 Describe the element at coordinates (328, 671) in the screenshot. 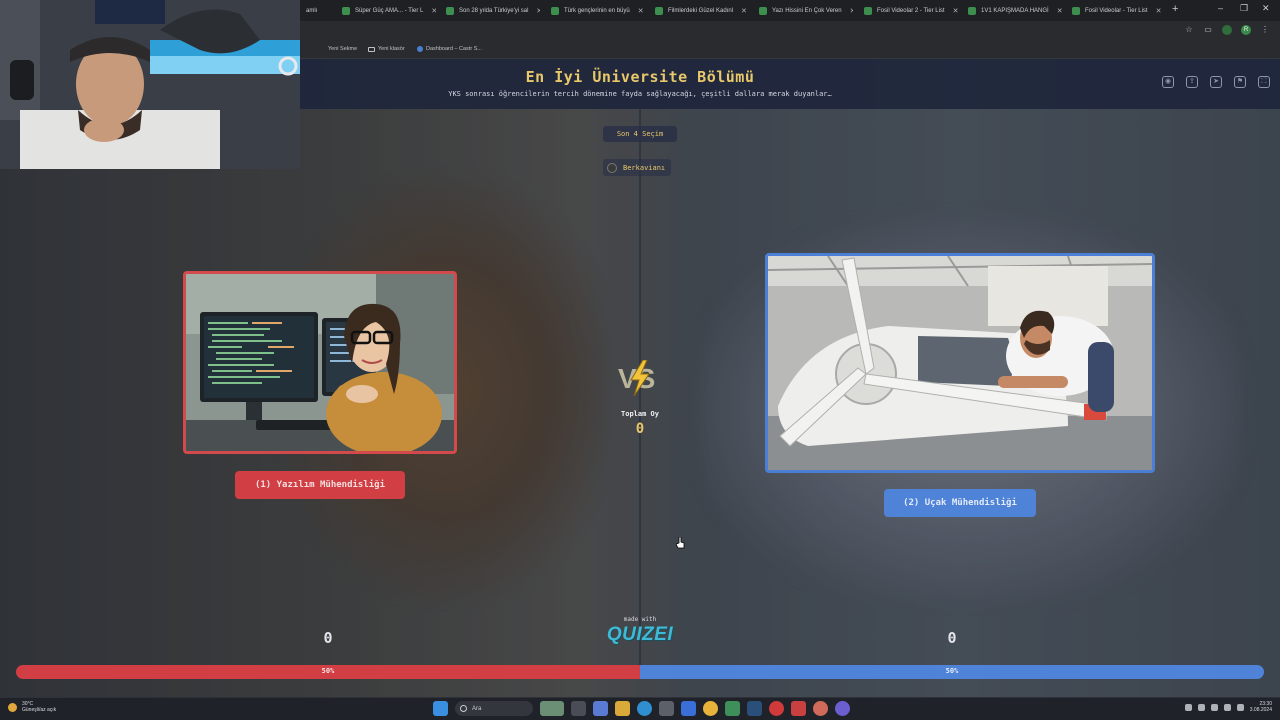

I see `left-percent: 50%` at that location.